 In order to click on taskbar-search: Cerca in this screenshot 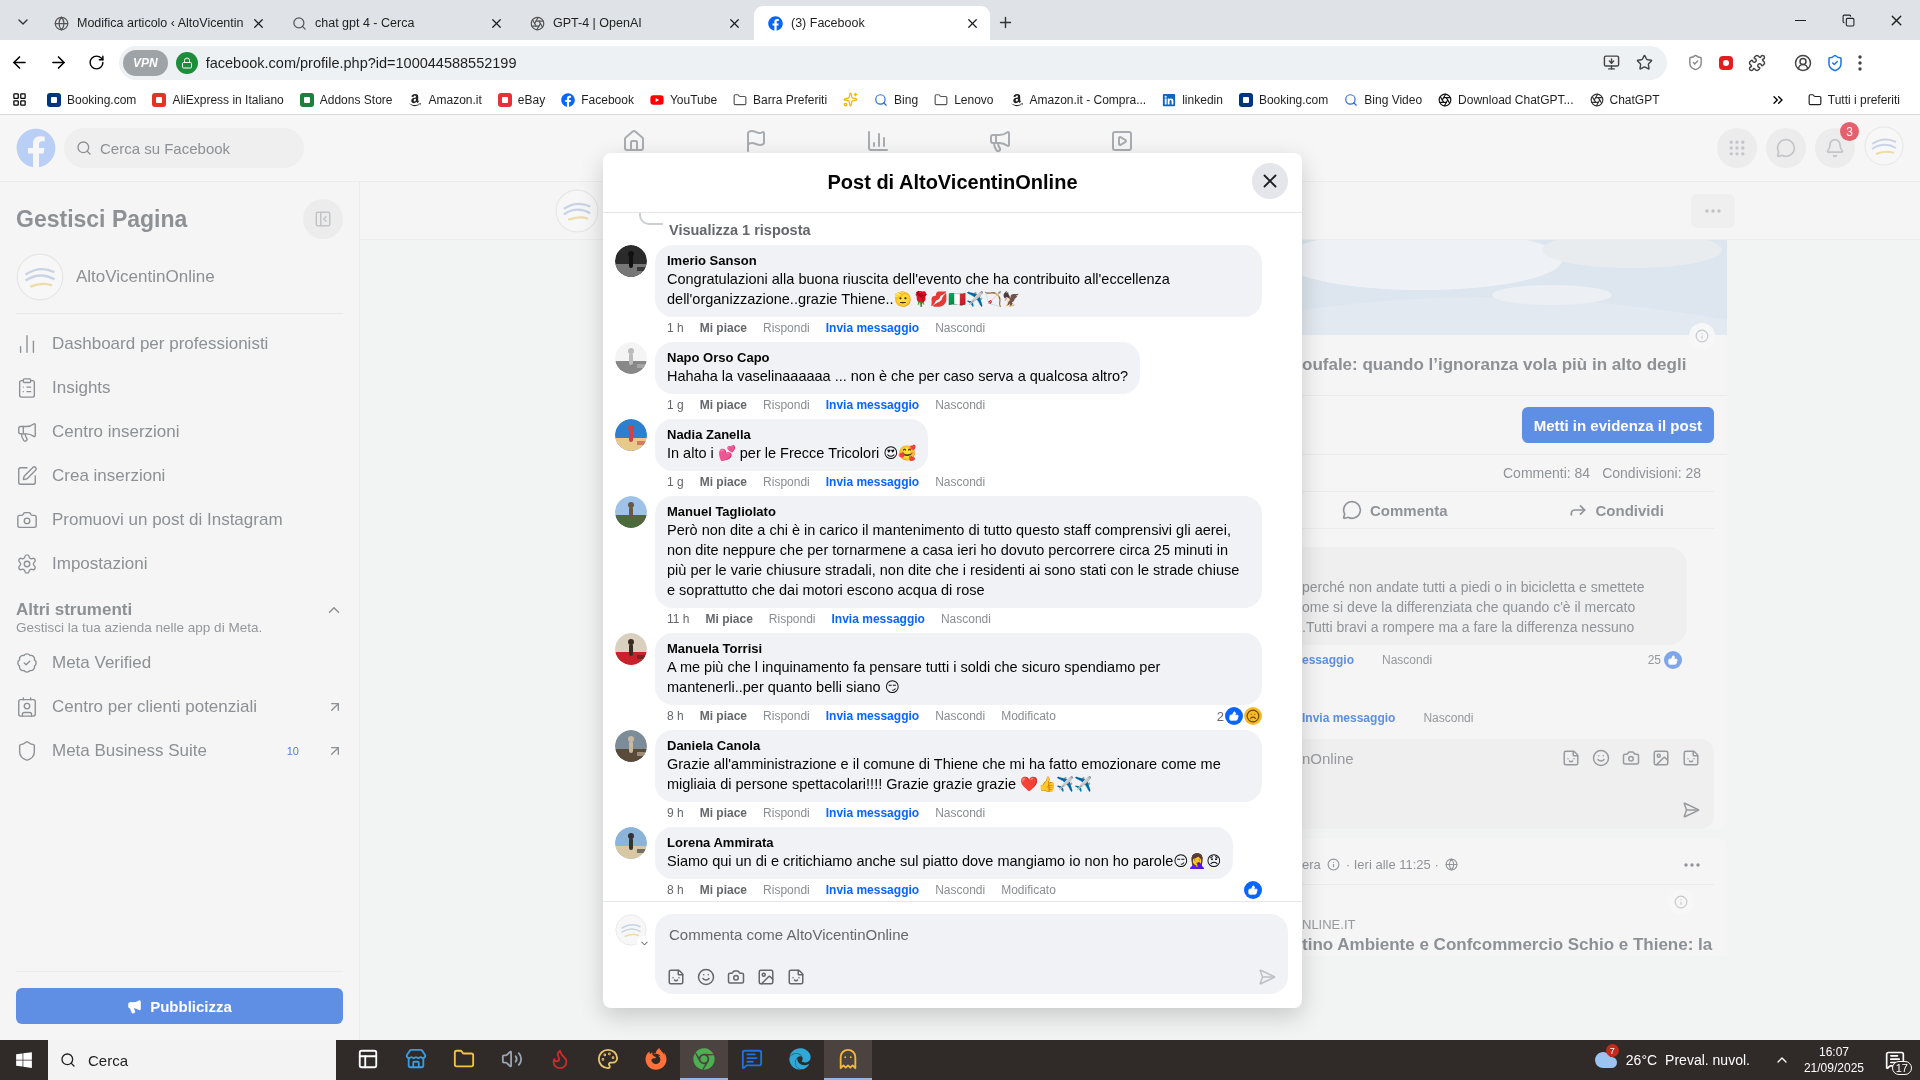, I will do `click(192, 1060)`.